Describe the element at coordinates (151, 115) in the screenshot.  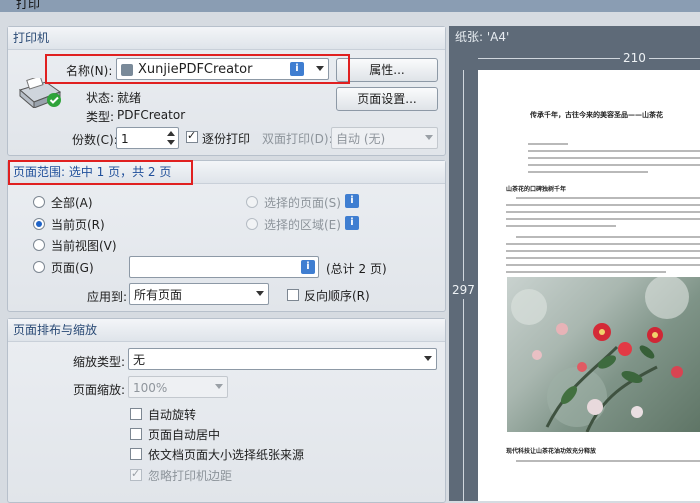
I see `type-value: PDFCreator` at that location.